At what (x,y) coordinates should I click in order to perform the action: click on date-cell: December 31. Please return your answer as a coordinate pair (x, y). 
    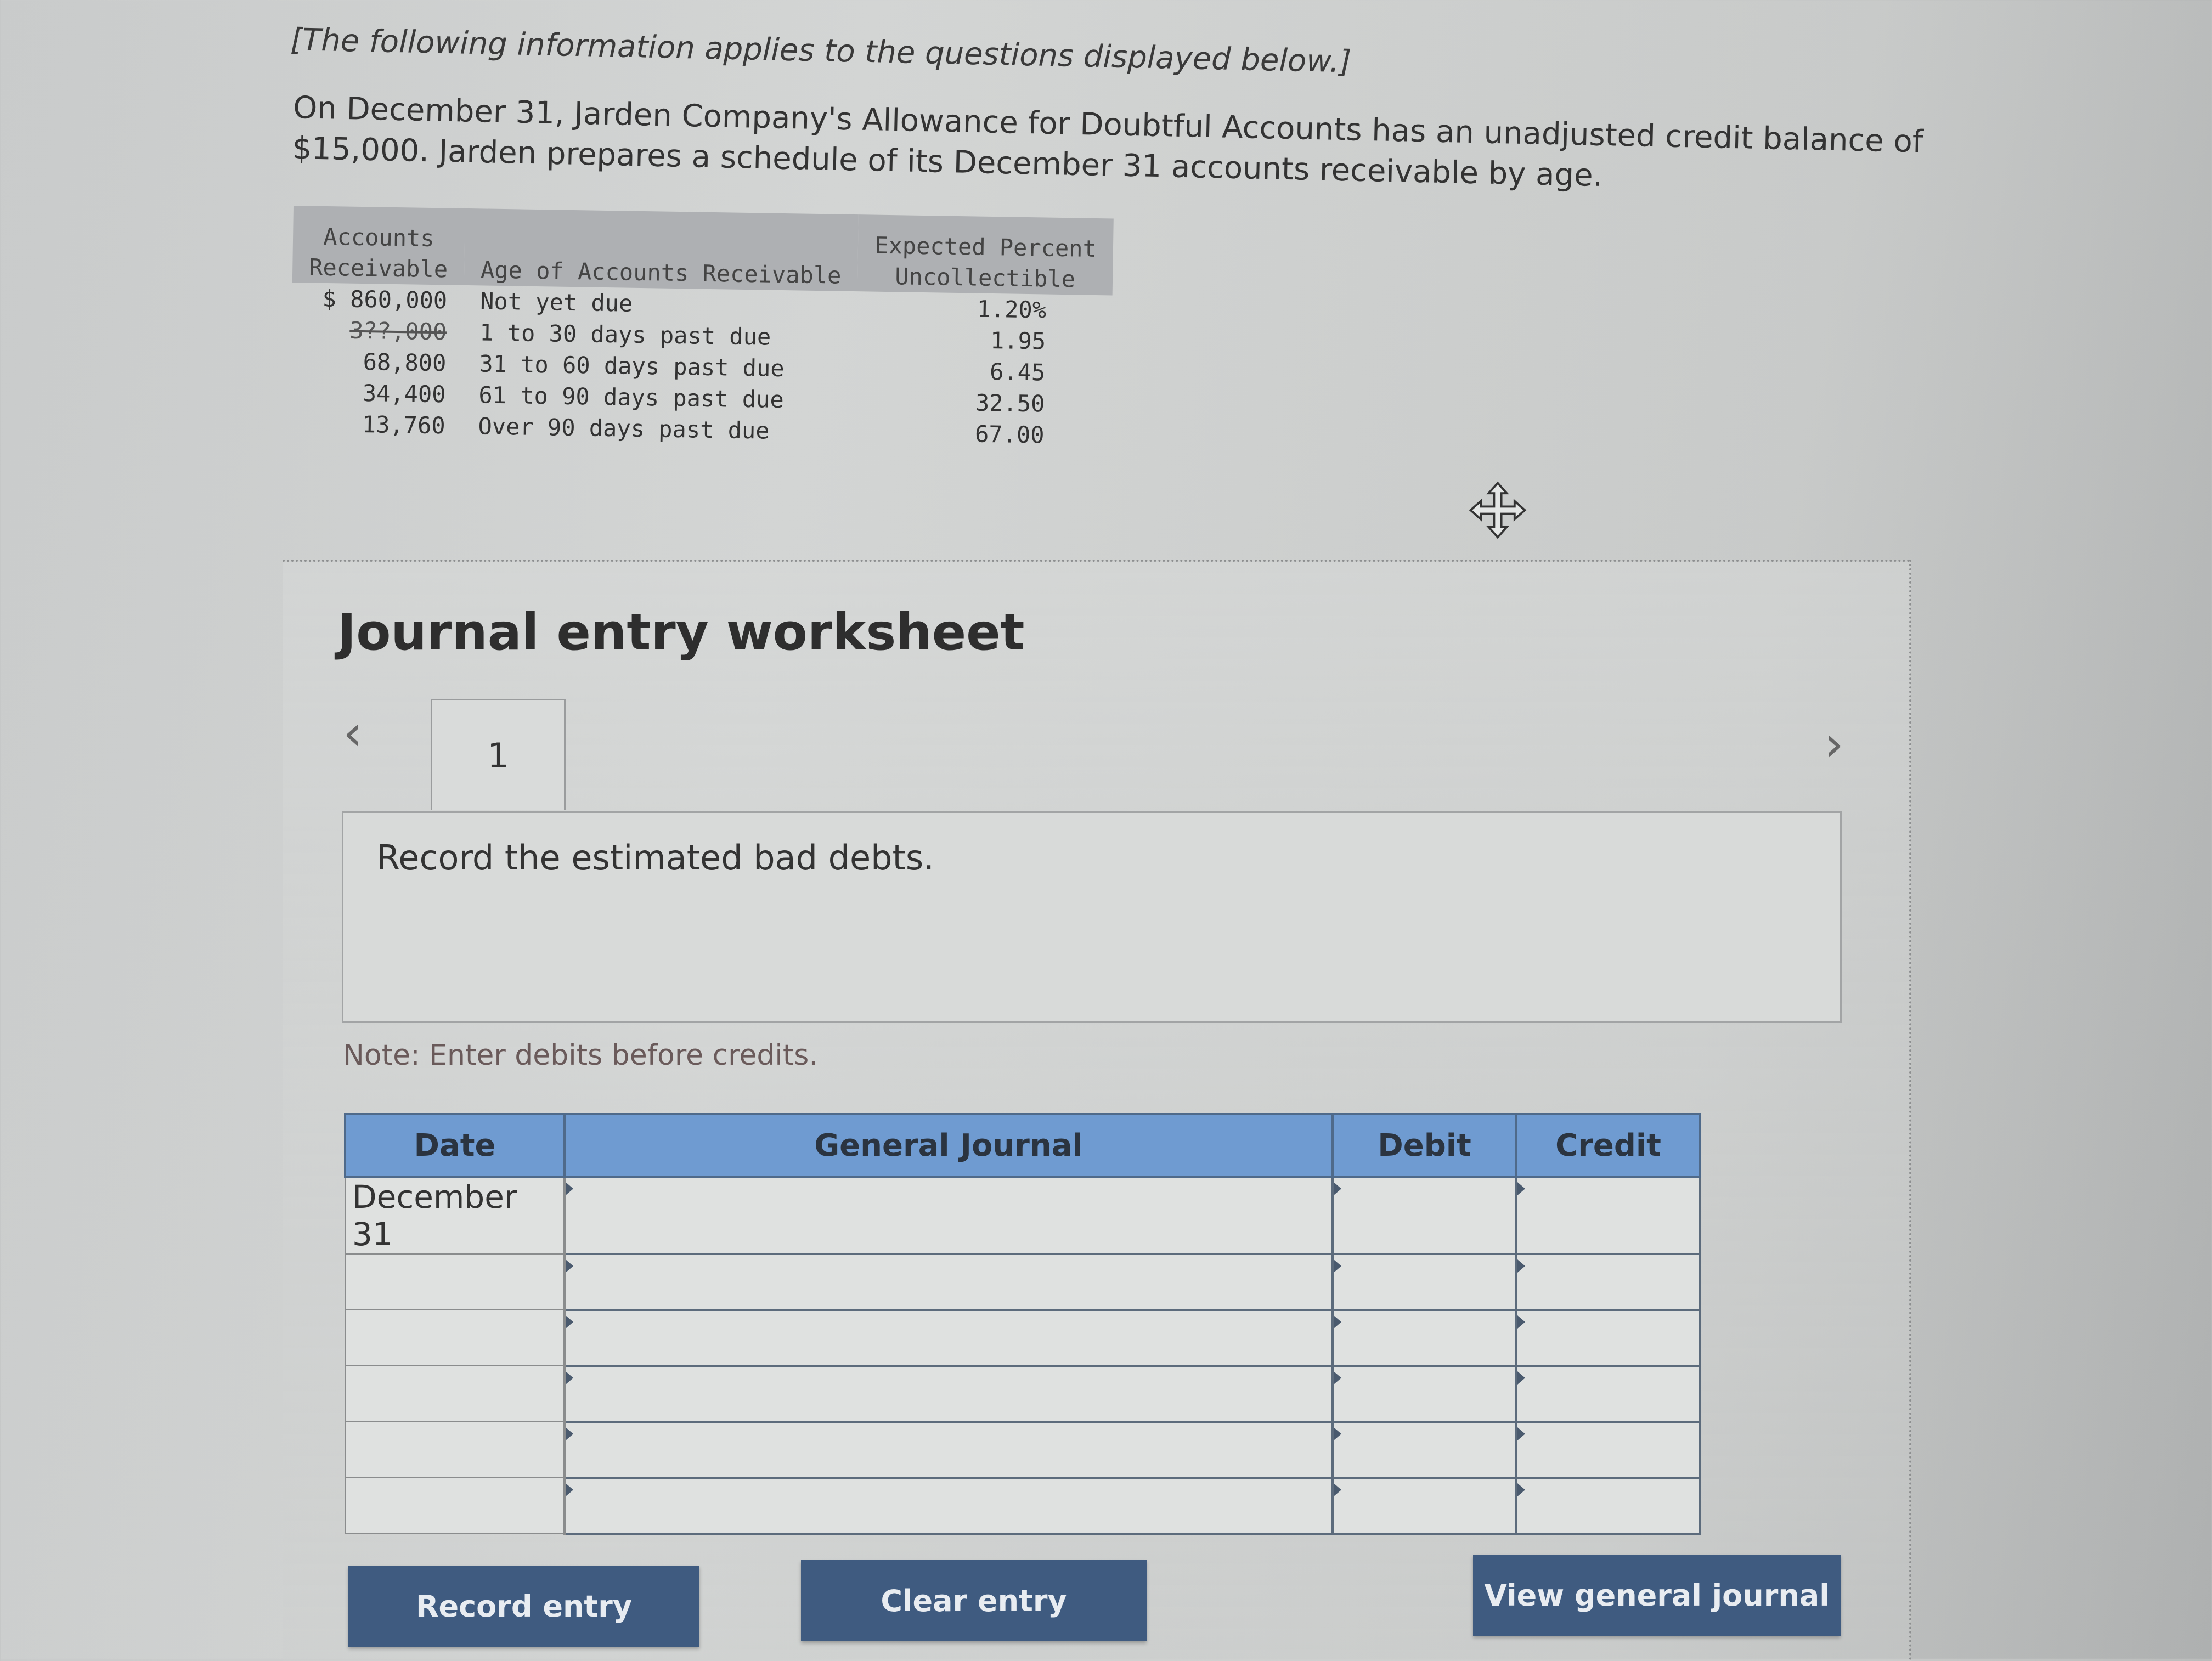
    Looking at the image, I should click on (455, 1215).